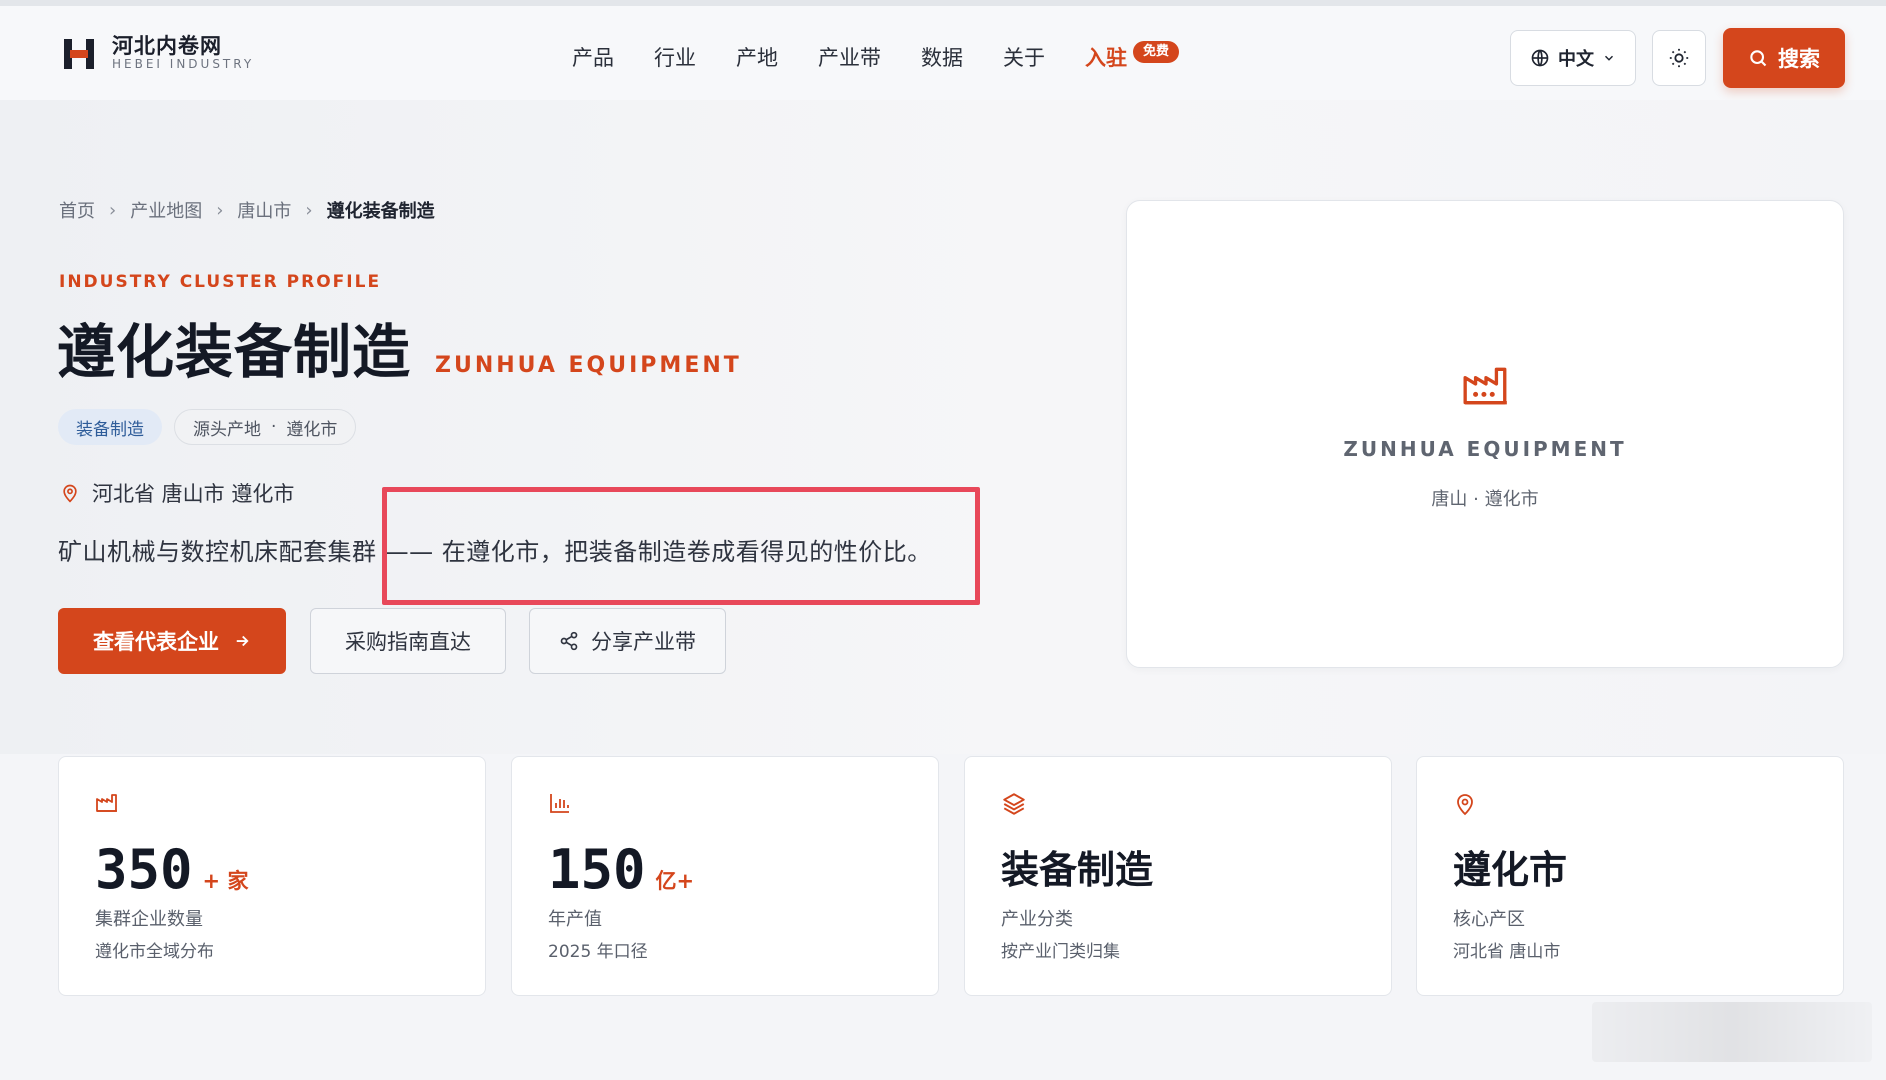  I want to click on stat-sublabel: 河北省 唐山市, so click(1507, 952).